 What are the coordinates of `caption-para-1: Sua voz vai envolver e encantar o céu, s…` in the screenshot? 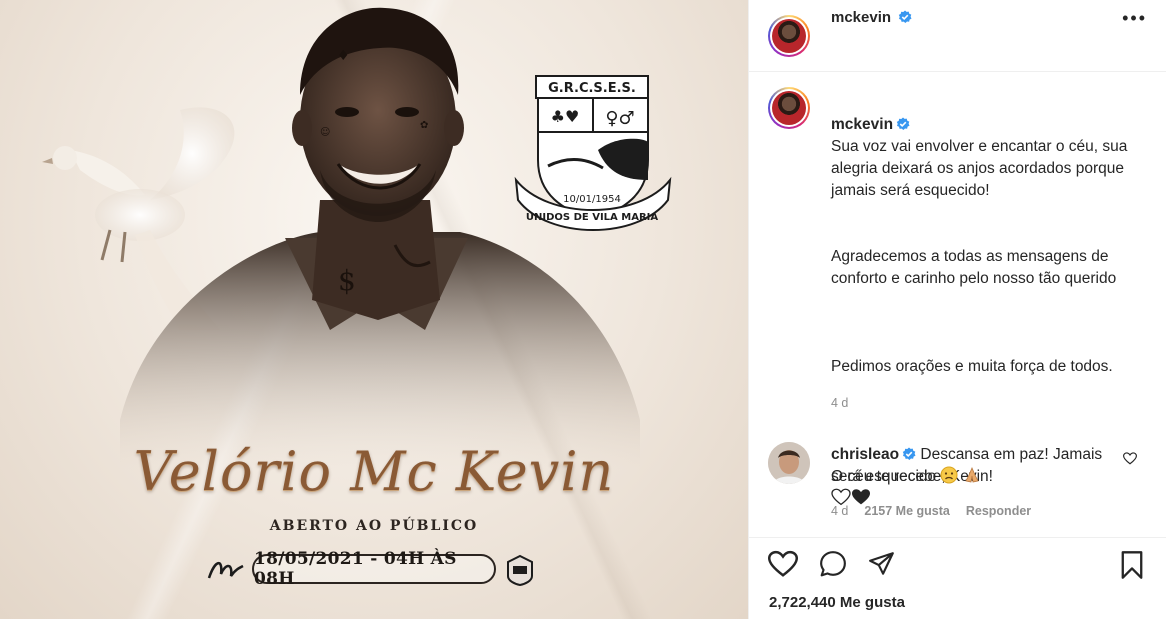 It's located at (979, 168).